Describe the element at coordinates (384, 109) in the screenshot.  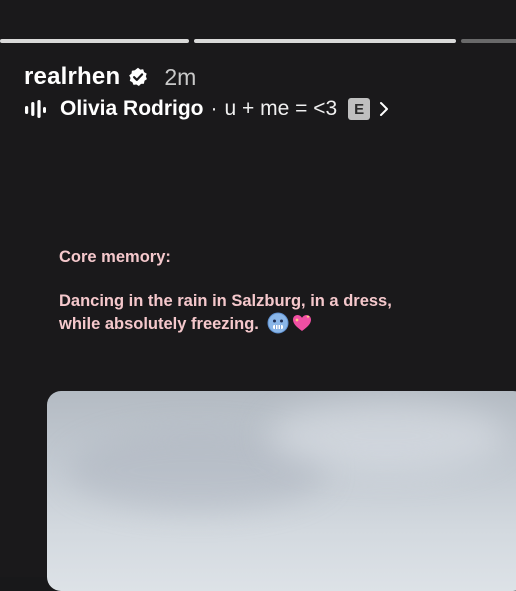
I see `chevron-right-icon` at that location.